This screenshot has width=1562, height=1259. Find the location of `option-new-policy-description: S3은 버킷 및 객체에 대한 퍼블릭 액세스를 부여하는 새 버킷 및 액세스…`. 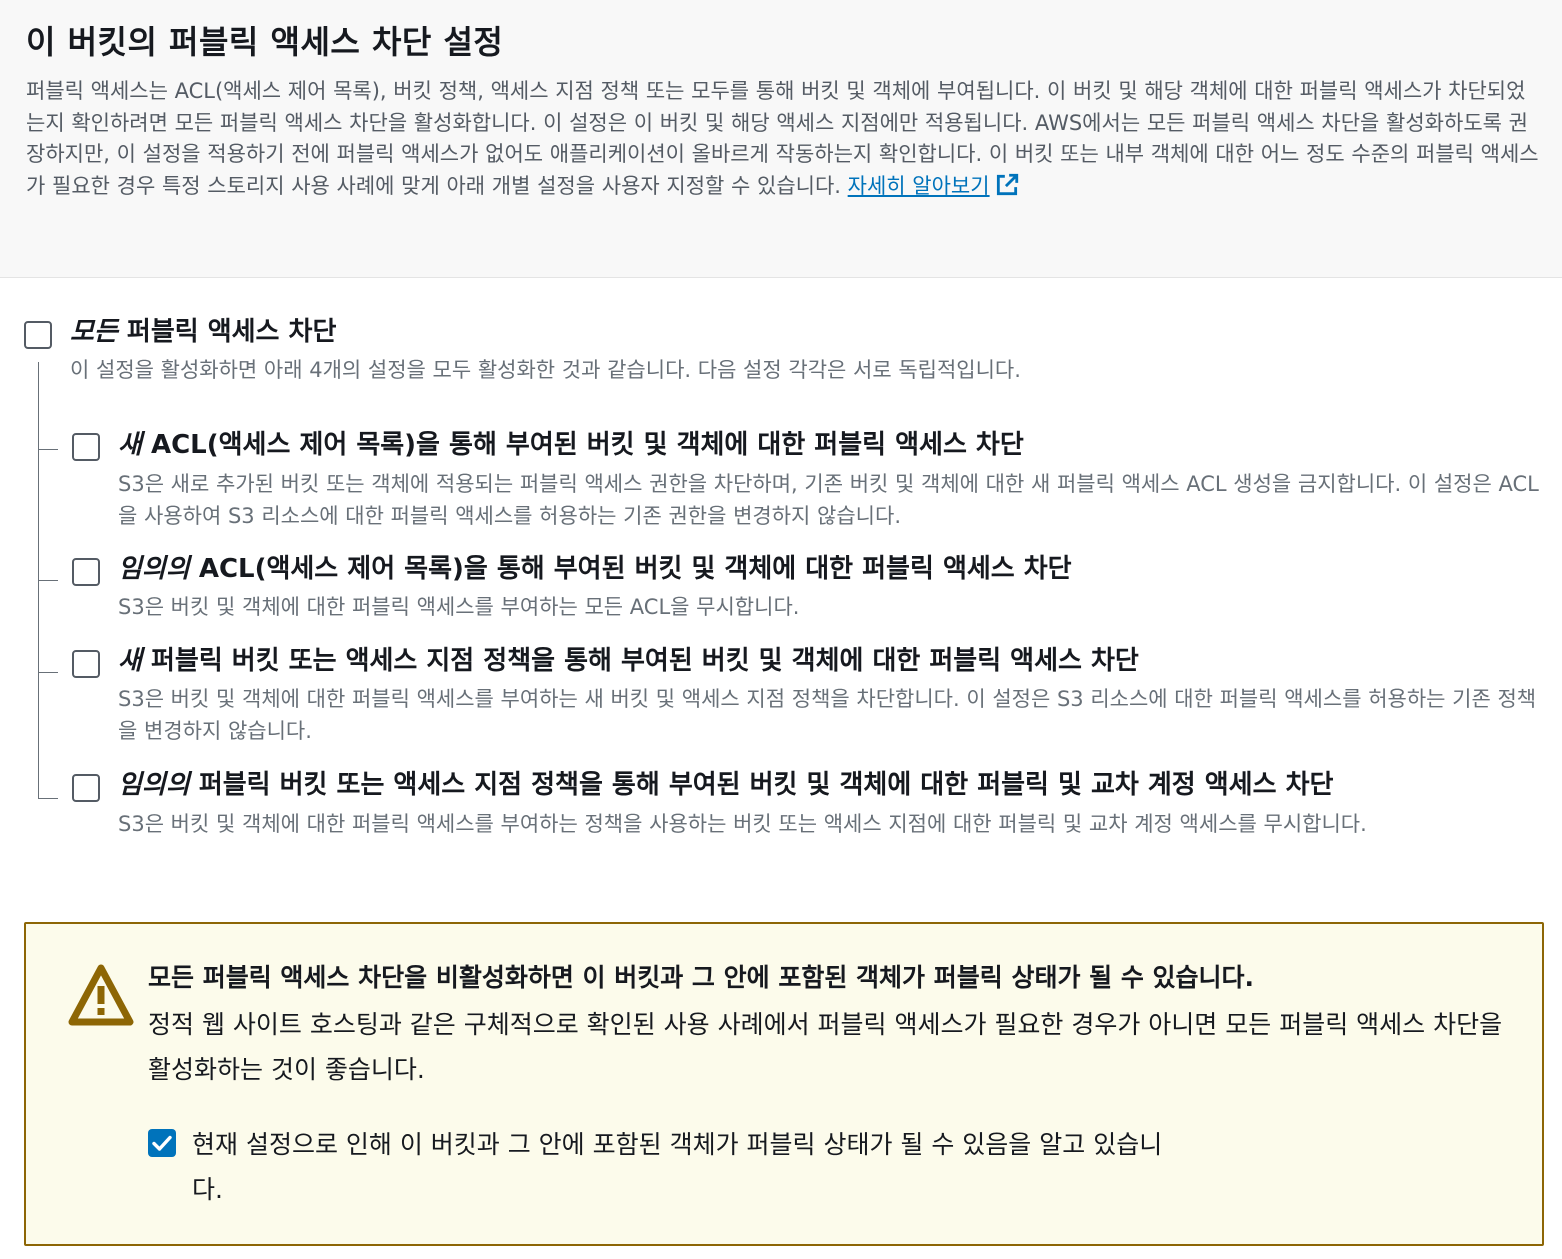

option-new-policy-description: S3은 버킷 및 객체에 대한 퍼블릭 액세스를 부여하는 새 버킷 및 액세스… is located at coordinates (827, 715).